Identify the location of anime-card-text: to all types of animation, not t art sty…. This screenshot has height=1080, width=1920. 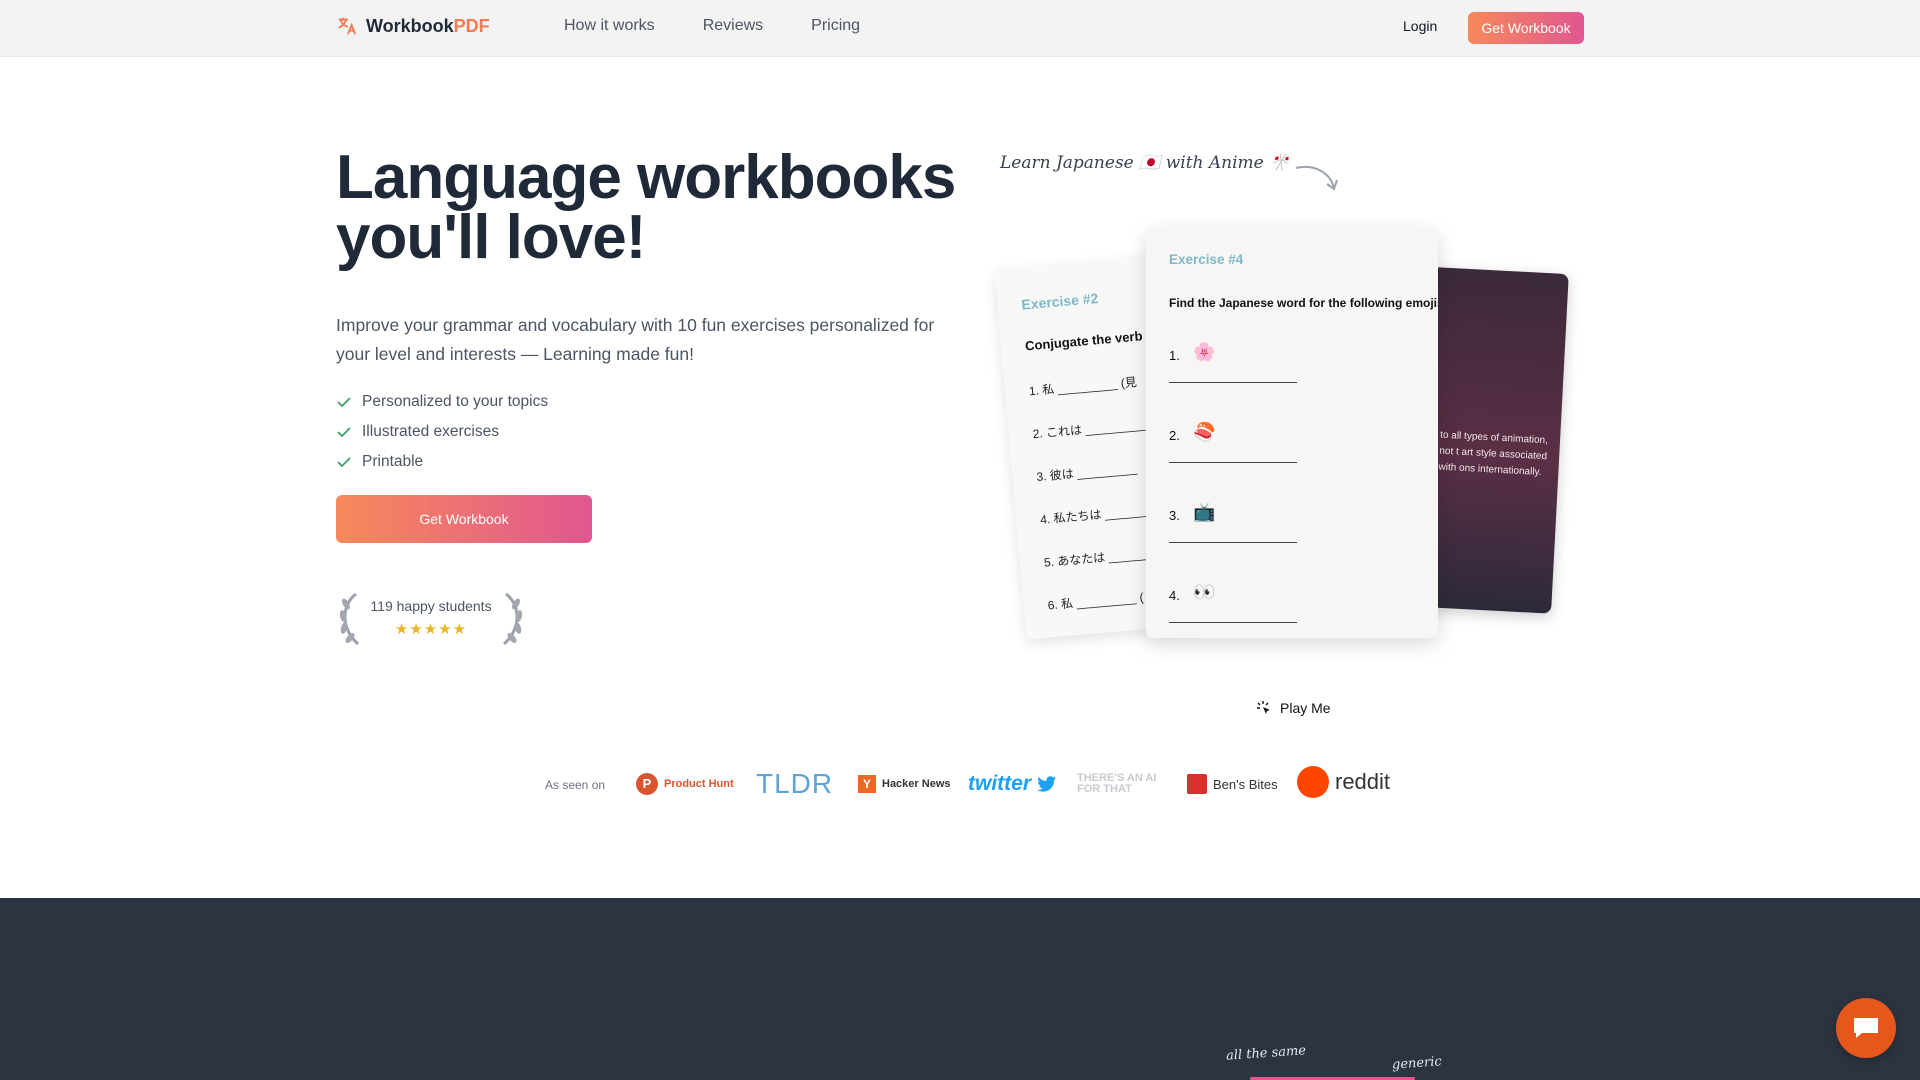
(1493, 453).